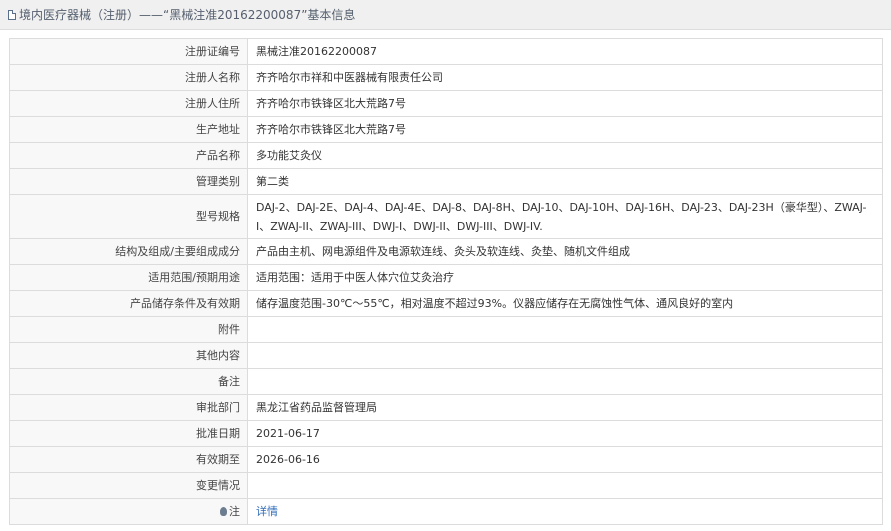 Image resolution: width=891 pixels, height=531 pixels. What do you see at coordinates (128, 459) in the screenshot?
I see `row-label: 有效期至` at bounding box center [128, 459].